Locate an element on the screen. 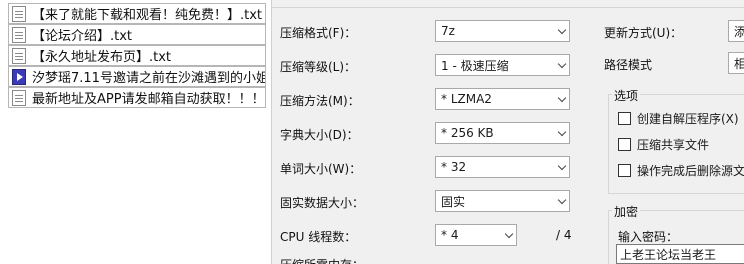 Image resolution: width=744 pixels, height=264 pixels. cpu-threads-value: * 4 is located at coordinates (450, 235).